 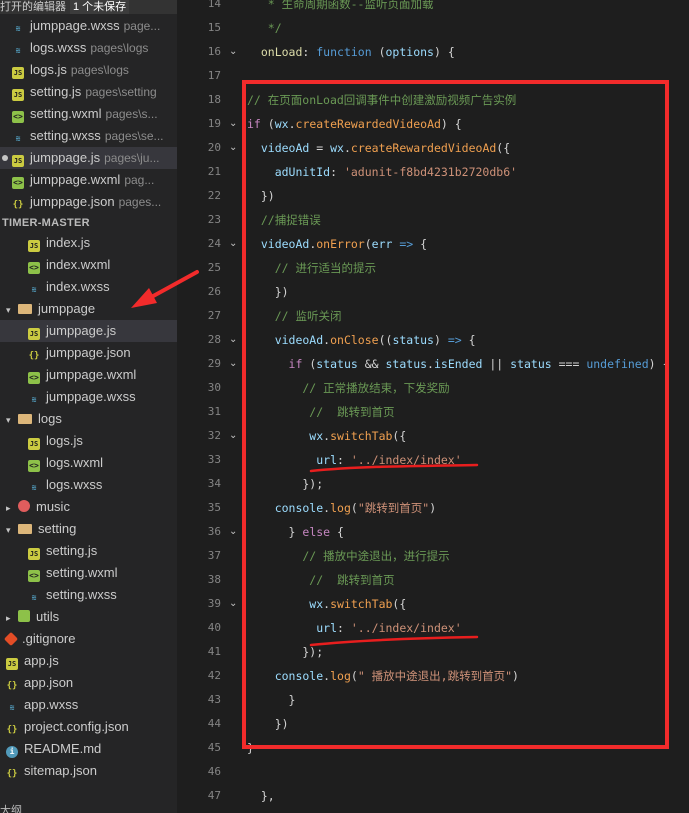 I want to click on code-token: }, so click(x=275, y=532).